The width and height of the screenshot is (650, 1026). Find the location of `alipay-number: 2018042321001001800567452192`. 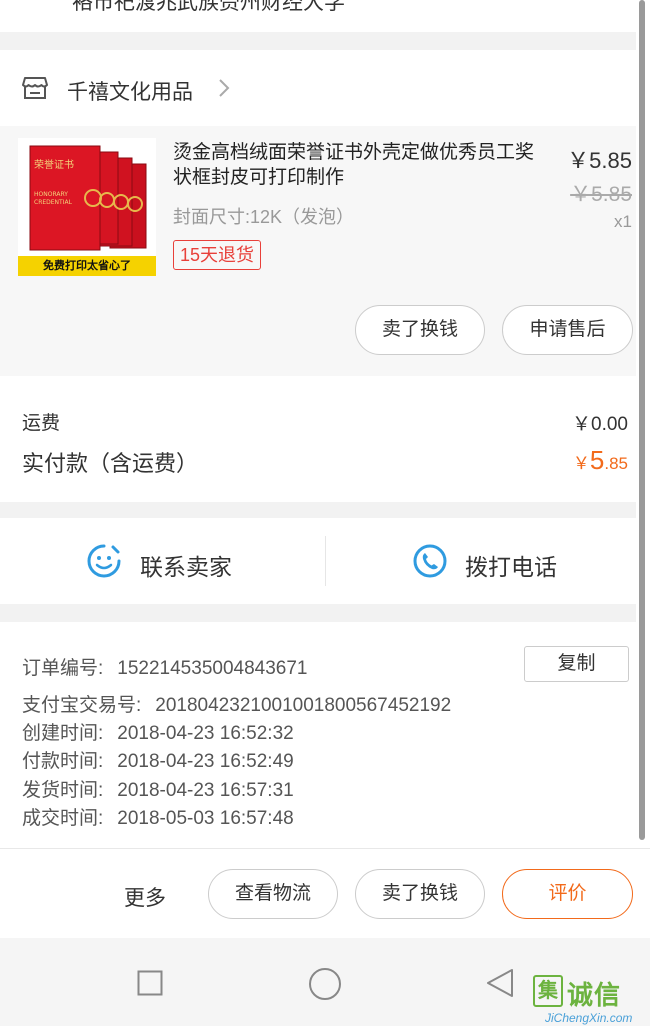

alipay-number: 2018042321001001800567452192 is located at coordinates (303, 705).